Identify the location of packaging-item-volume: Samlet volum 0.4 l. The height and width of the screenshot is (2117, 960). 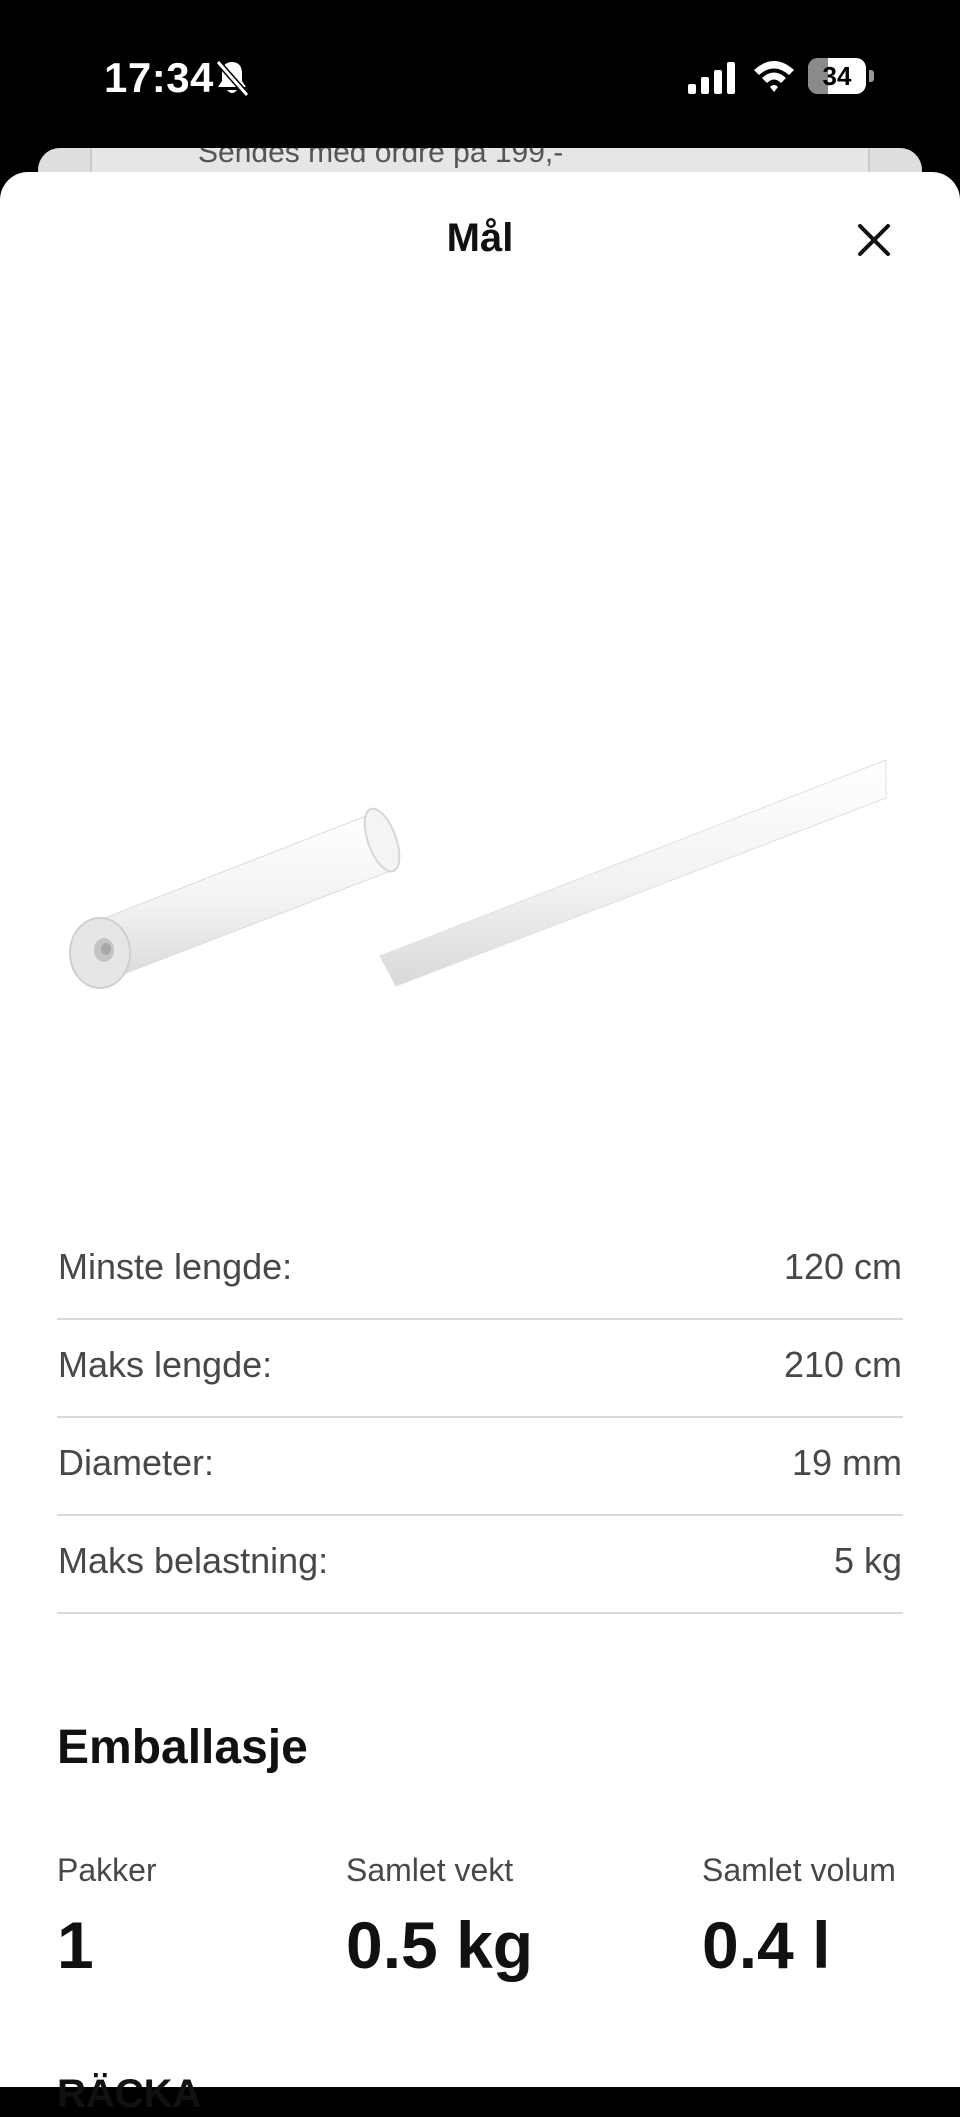
(799, 1917).